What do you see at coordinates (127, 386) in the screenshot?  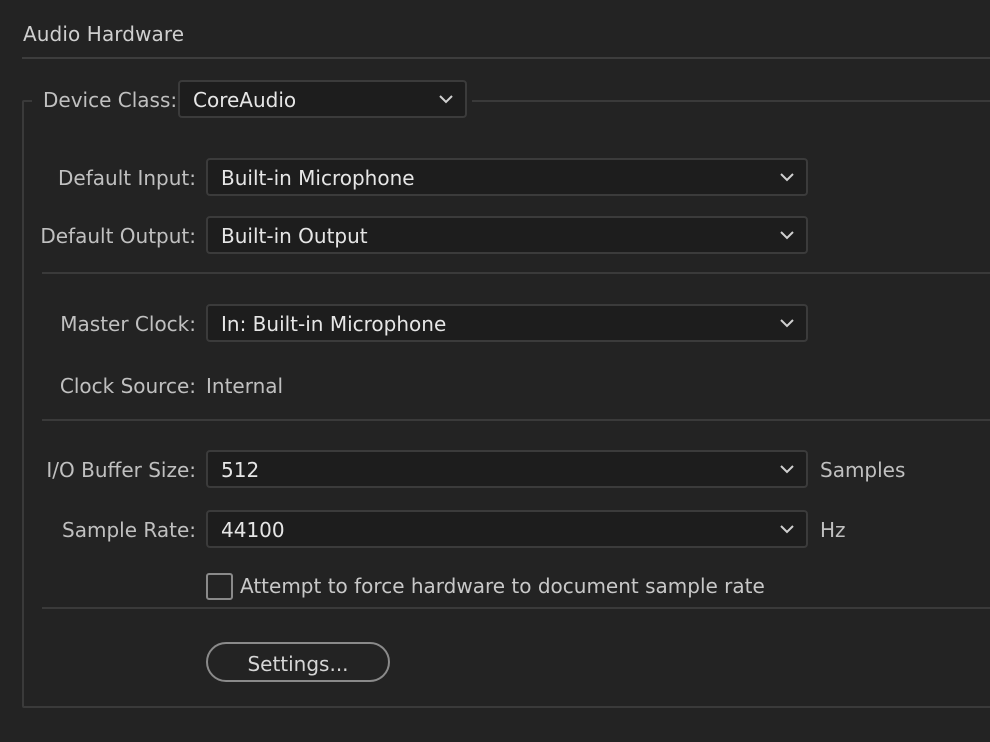 I see `clock-source-label: Clock Source:` at bounding box center [127, 386].